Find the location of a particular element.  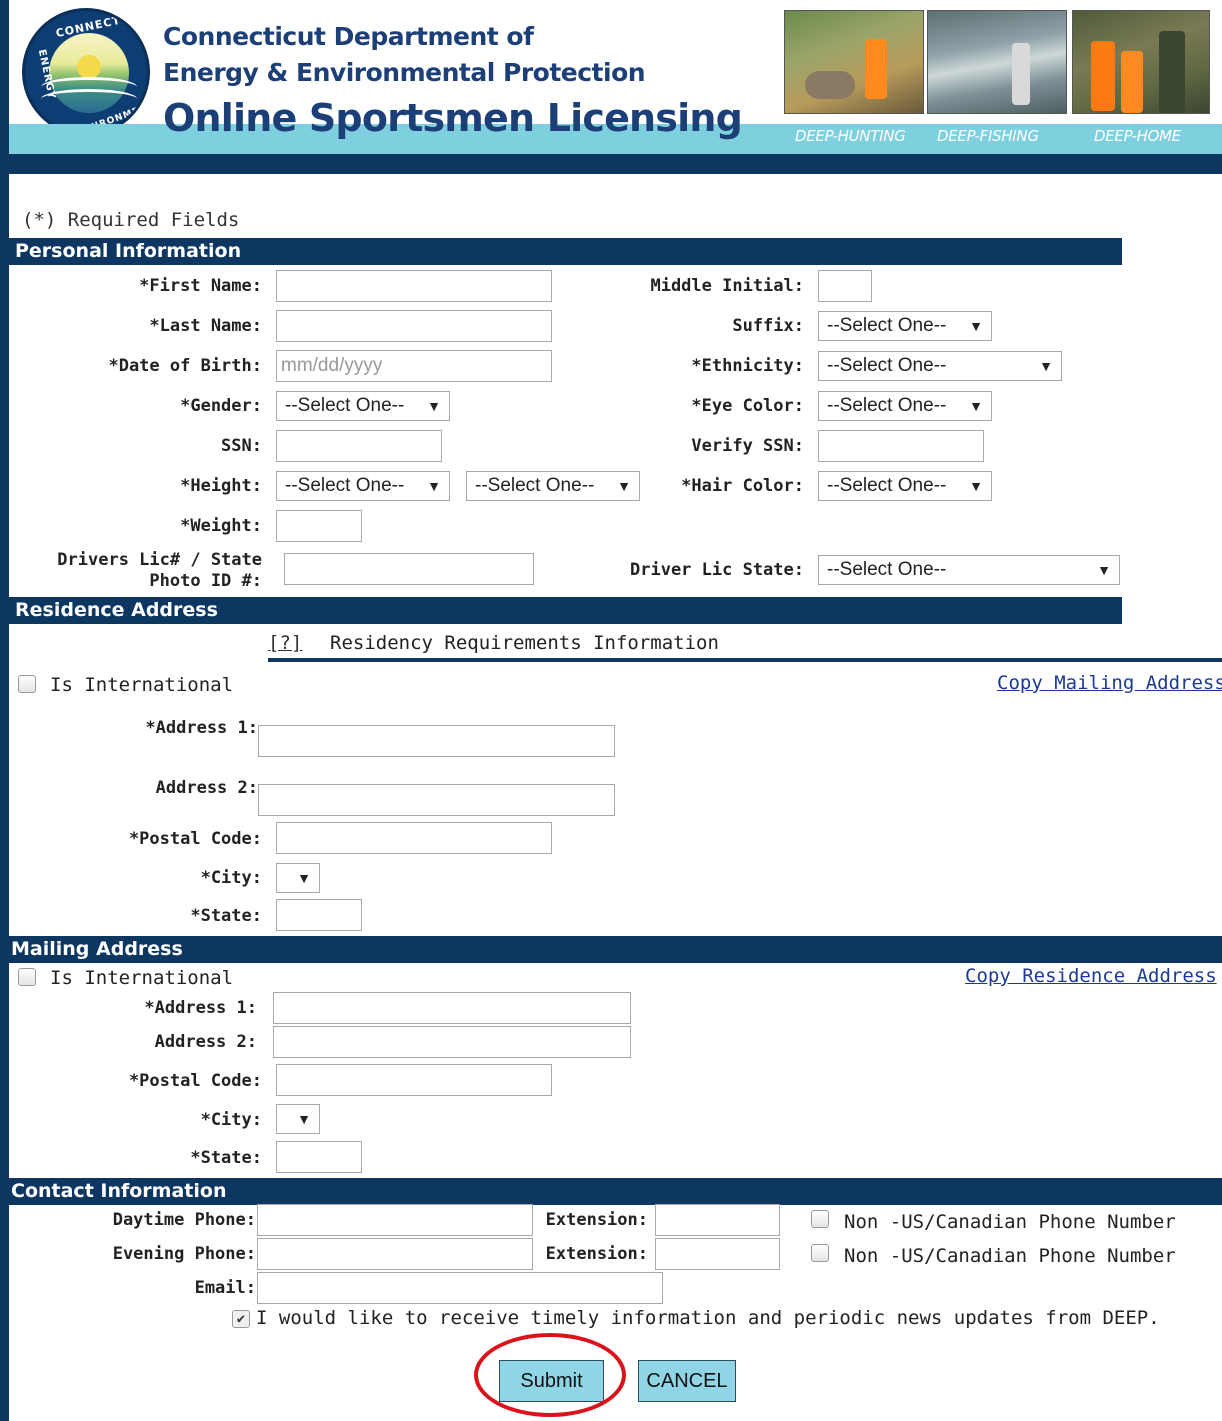

height-label: *Height: is located at coordinates (221, 486).